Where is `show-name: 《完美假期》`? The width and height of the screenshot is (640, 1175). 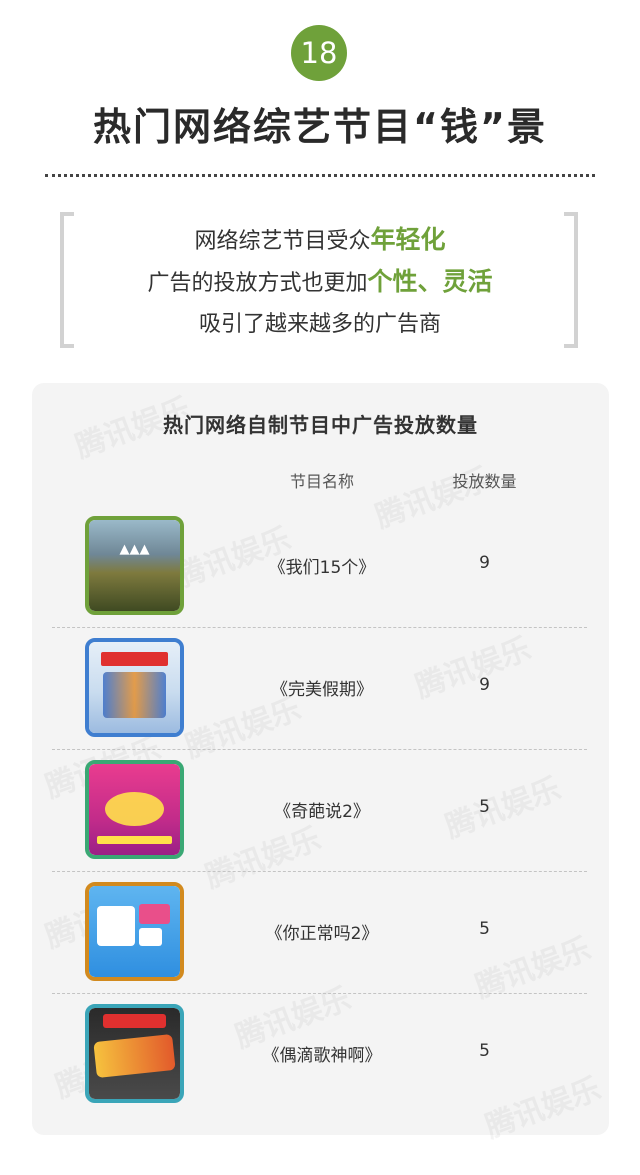
show-name: 《完美假期》 is located at coordinates (322, 690).